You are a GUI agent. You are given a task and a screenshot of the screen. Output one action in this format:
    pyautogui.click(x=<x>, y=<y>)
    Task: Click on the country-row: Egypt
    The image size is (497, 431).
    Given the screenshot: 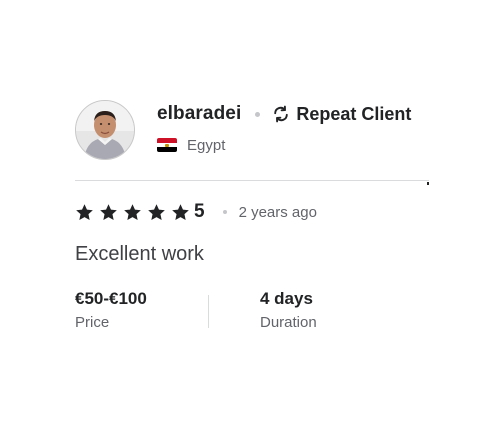 What is the action you would take?
    pyautogui.click(x=284, y=145)
    